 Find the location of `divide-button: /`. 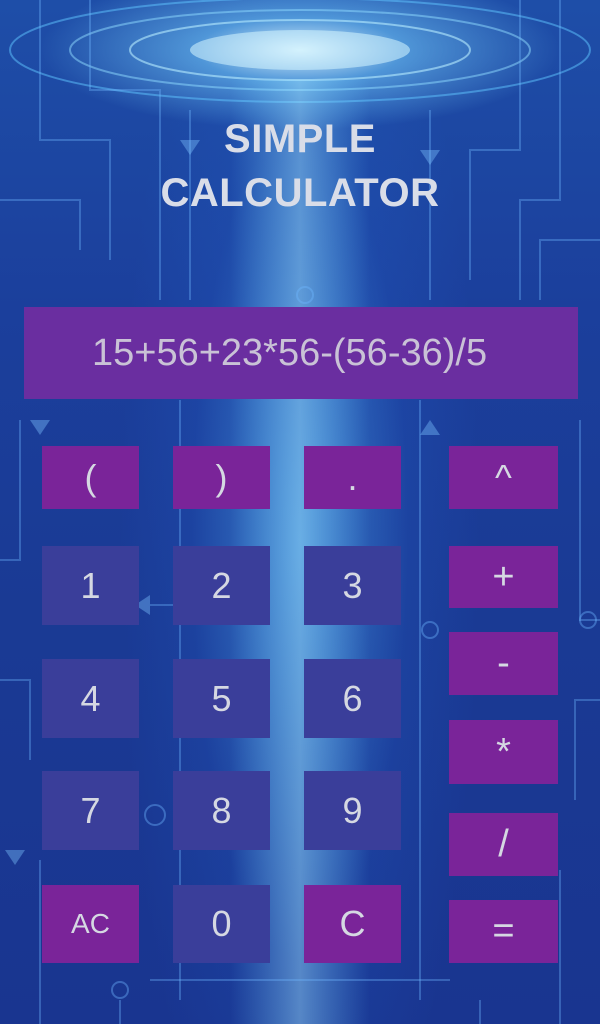

divide-button: / is located at coordinates (503, 844).